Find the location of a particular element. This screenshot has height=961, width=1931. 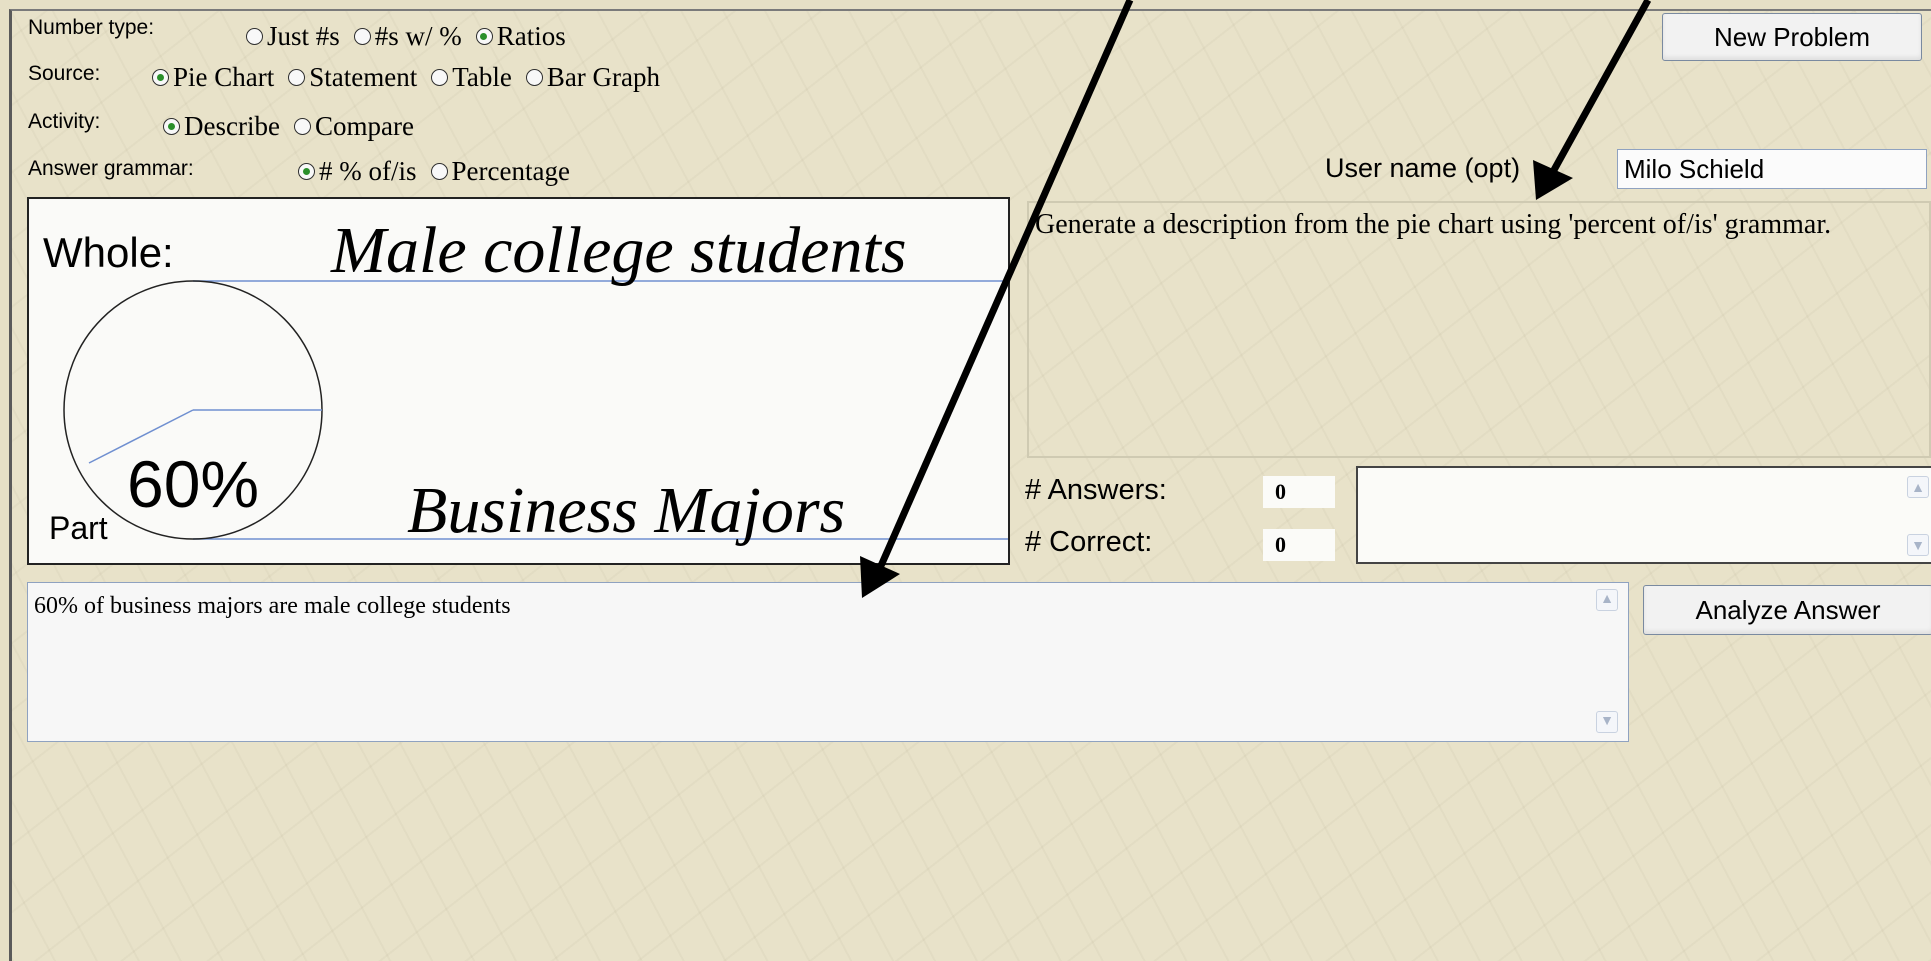

analyze-answer-button: Analyze Answer is located at coordinates (1787, 610).